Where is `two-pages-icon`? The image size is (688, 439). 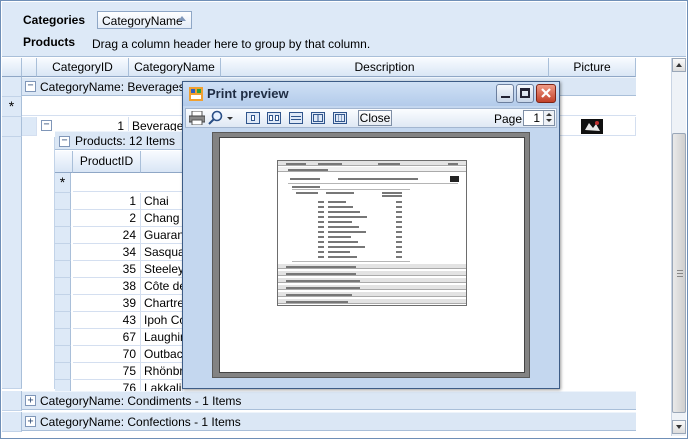 two-pages-icon is located at coordinates (274, 118).